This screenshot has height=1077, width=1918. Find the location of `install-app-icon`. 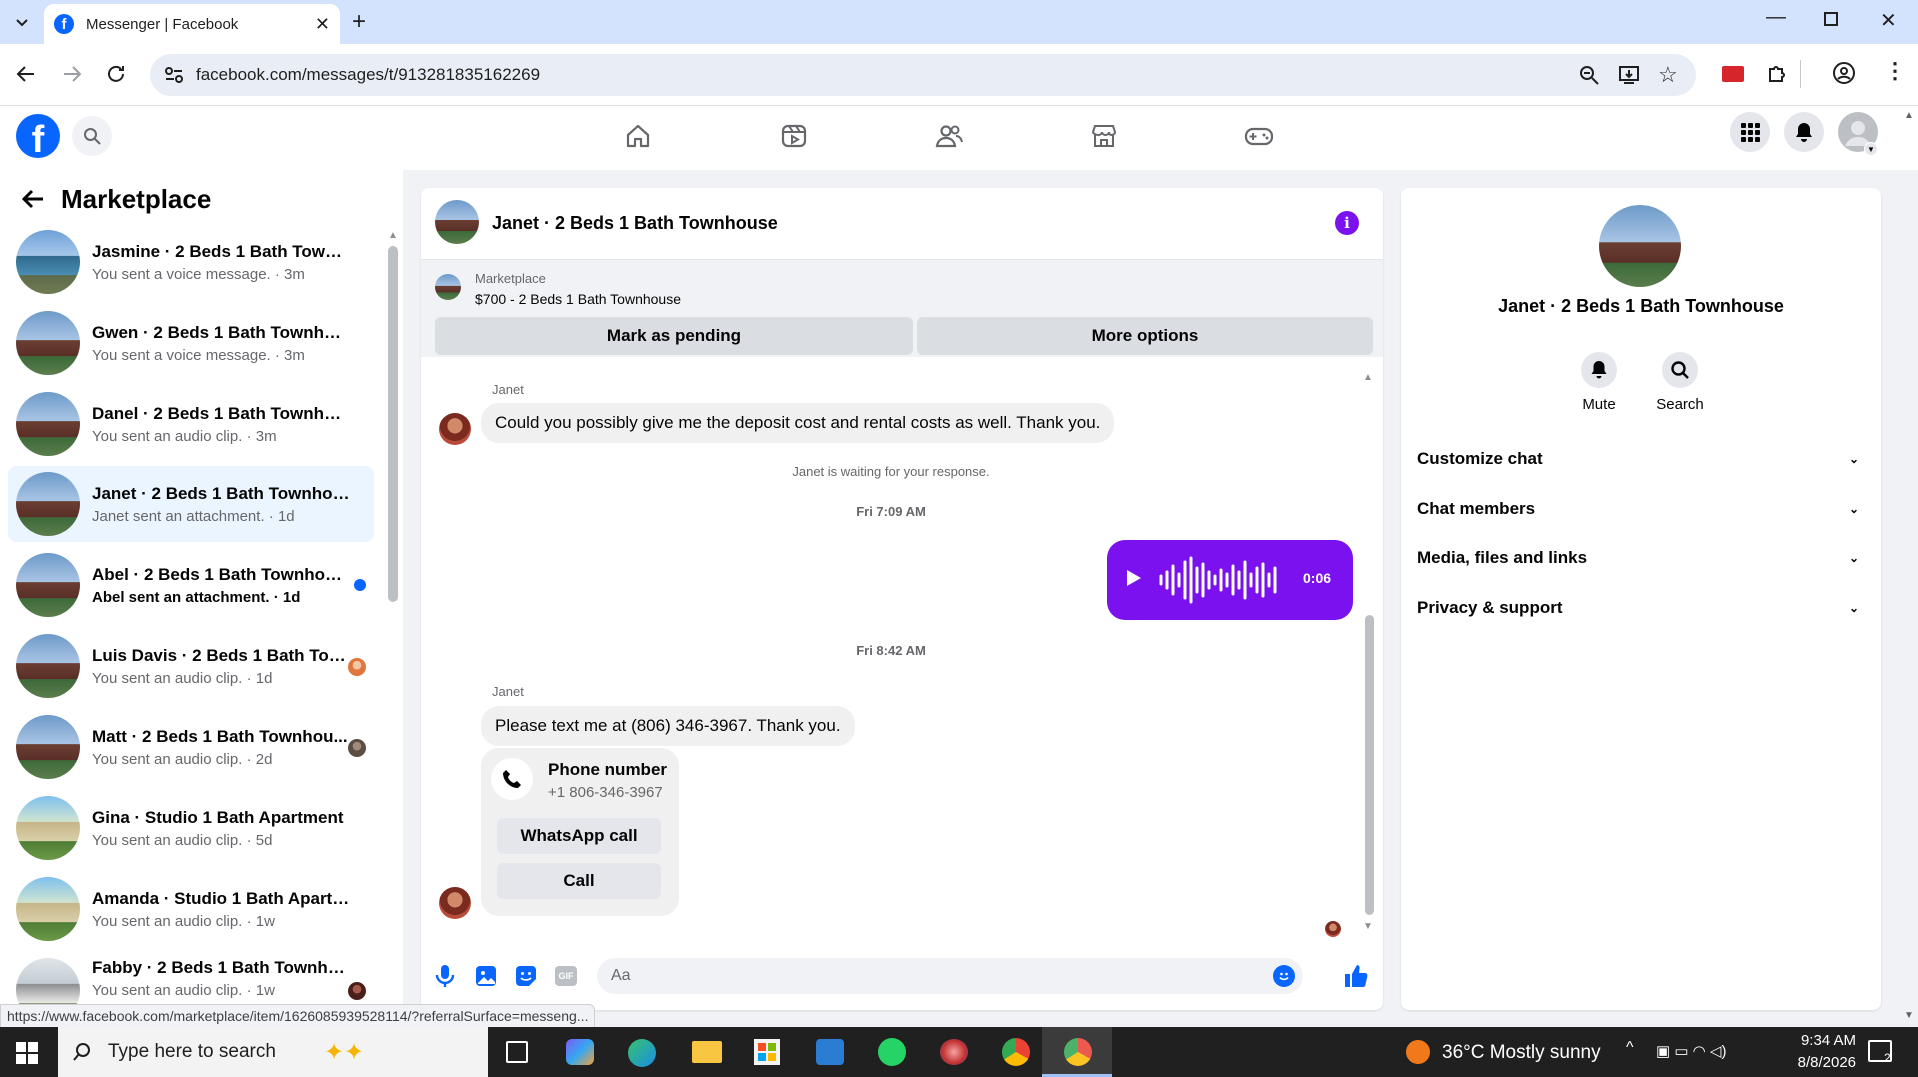

install-app-icon is located at coordinates (1629, 75).